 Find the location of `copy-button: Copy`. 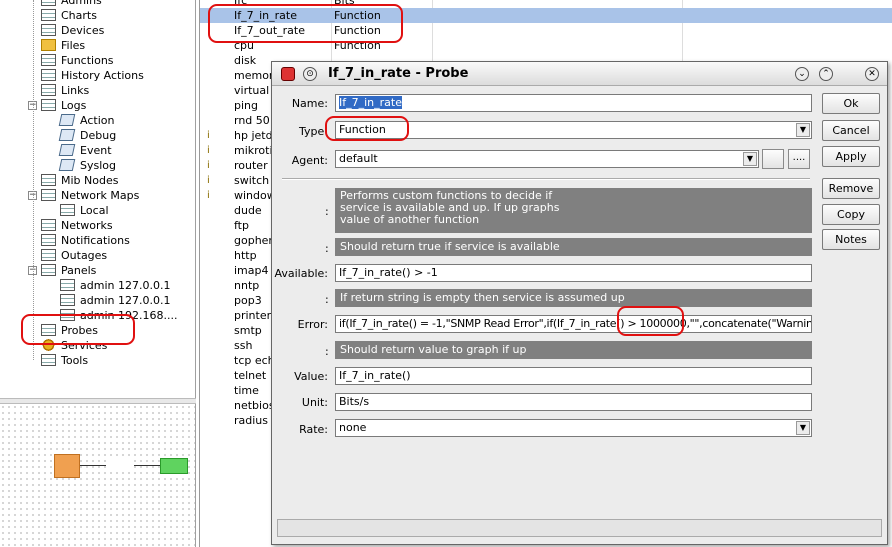

copy-button: Copy is located at coordinates (851, 214).